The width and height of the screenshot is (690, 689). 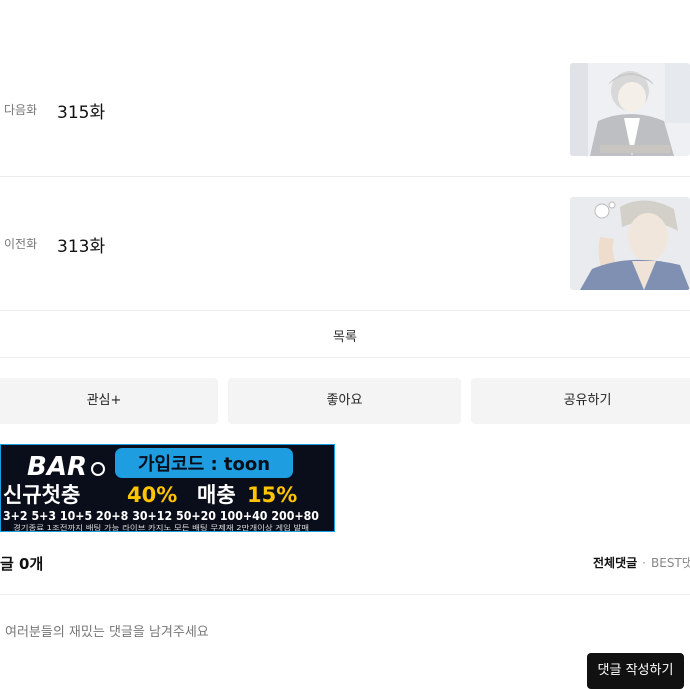 What do you see at coordinates (109, 401) in the screenshot?
I see `favorite-button: 관심+` at bounding box center [109, 401].